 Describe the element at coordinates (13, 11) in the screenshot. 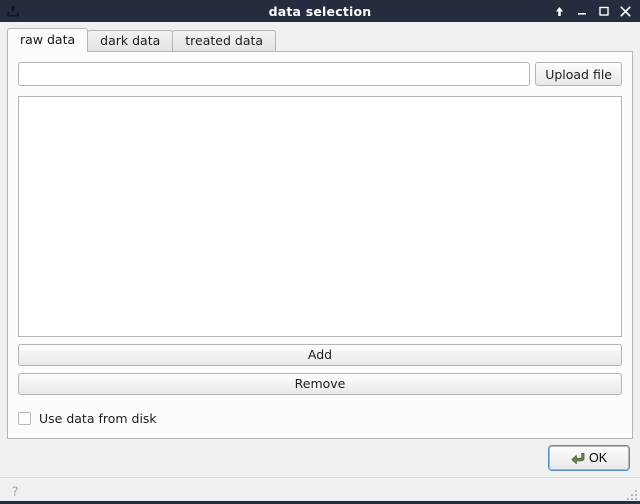

I see `upload-tray-icon` at that location.